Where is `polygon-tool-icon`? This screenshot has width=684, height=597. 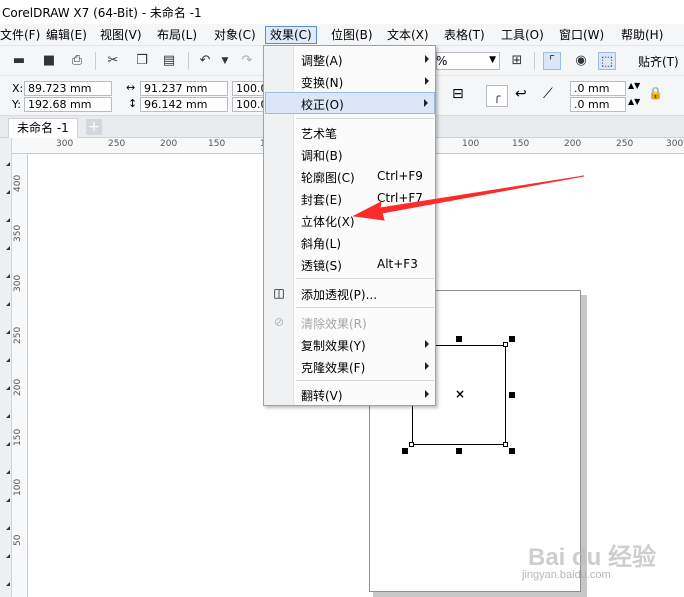
polygon-tool-icon is located at coordinates (6, 386).